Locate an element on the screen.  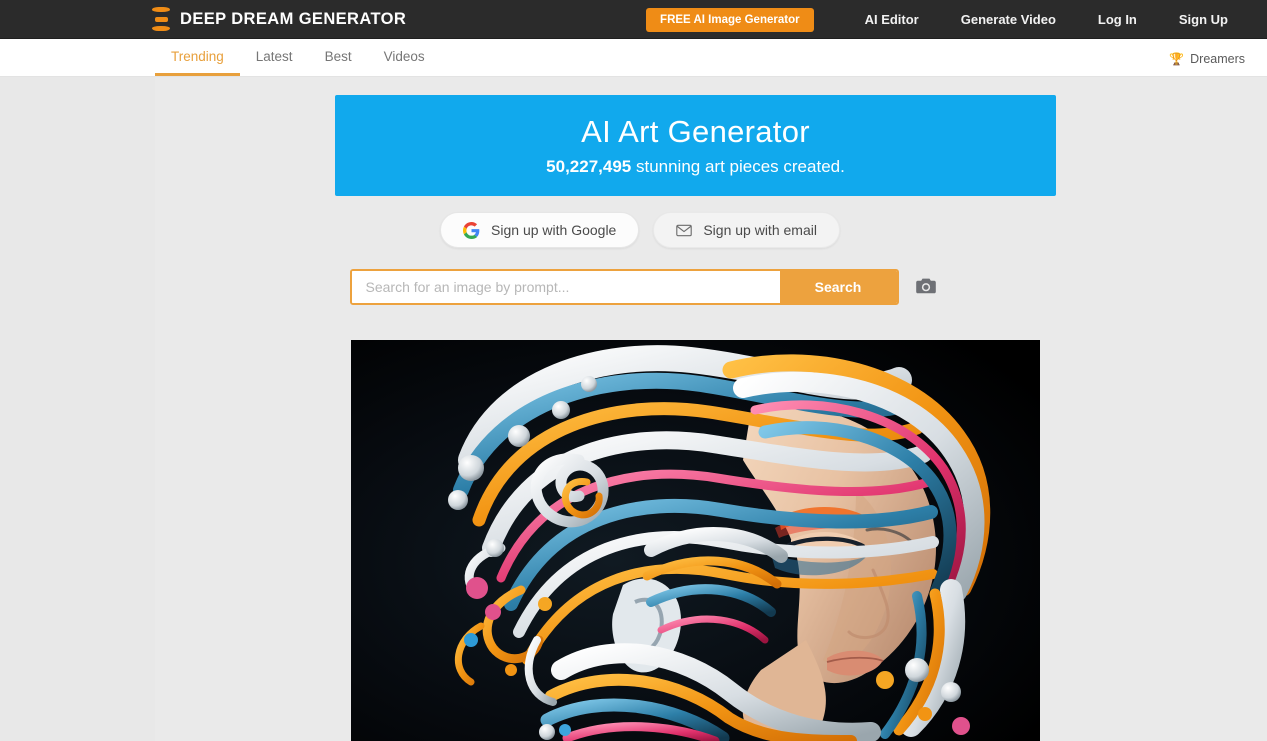
brand-name: DEEP DREAM GENERATOR is located at coordinates (293, 18).